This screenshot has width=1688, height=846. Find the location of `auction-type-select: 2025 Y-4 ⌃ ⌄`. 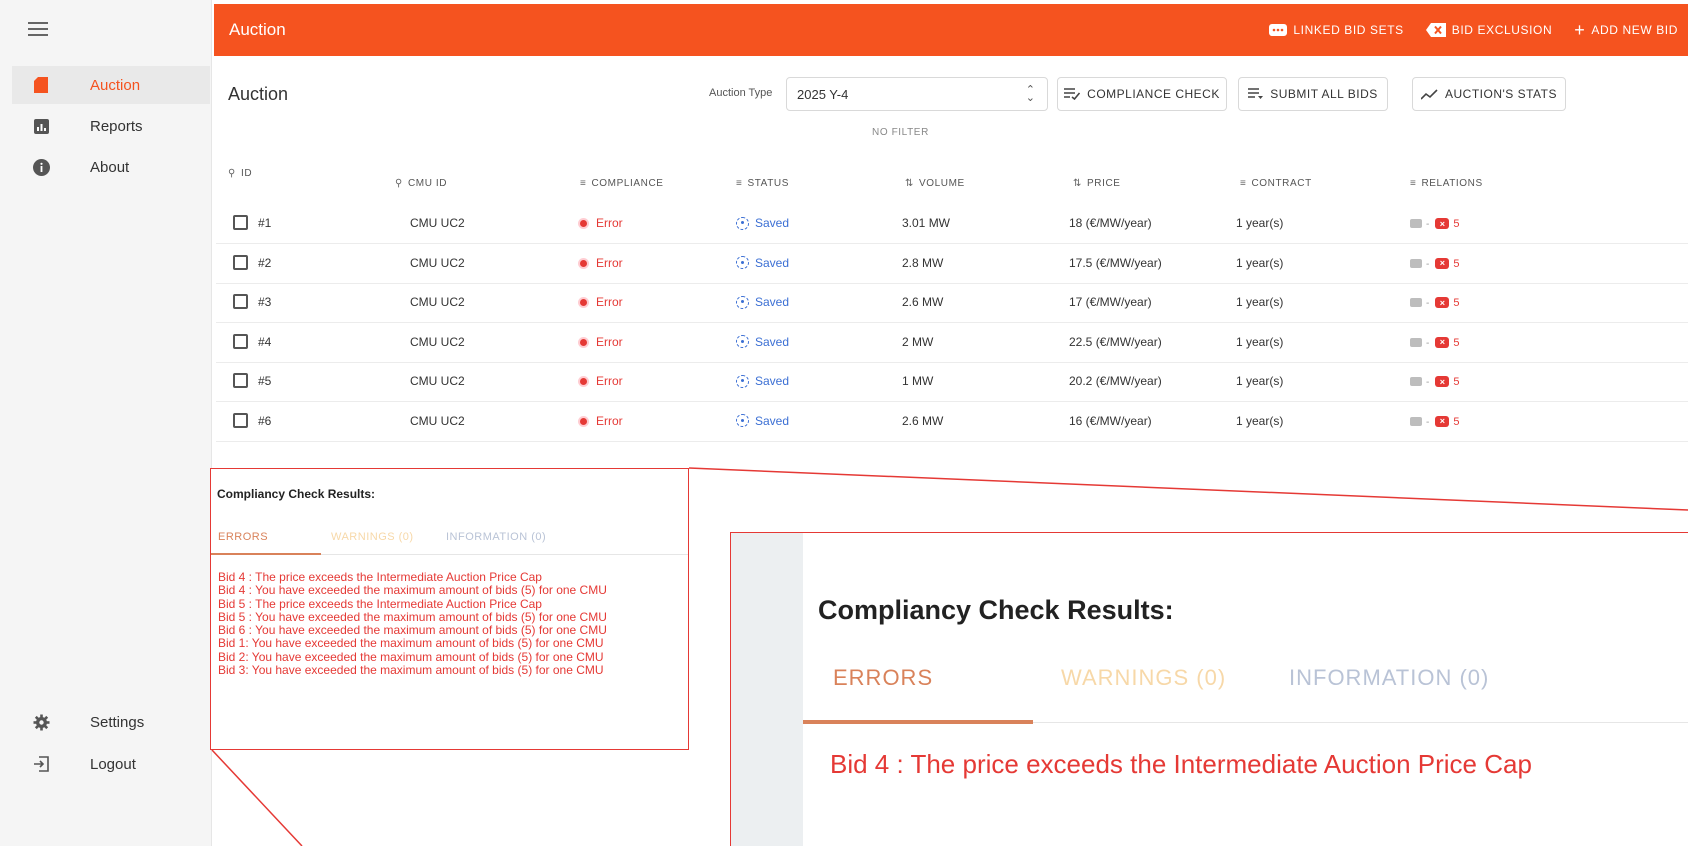

auction-type-select: 2025 Y-4 ⌃ ⌄ is located at coordinates (917, 94).